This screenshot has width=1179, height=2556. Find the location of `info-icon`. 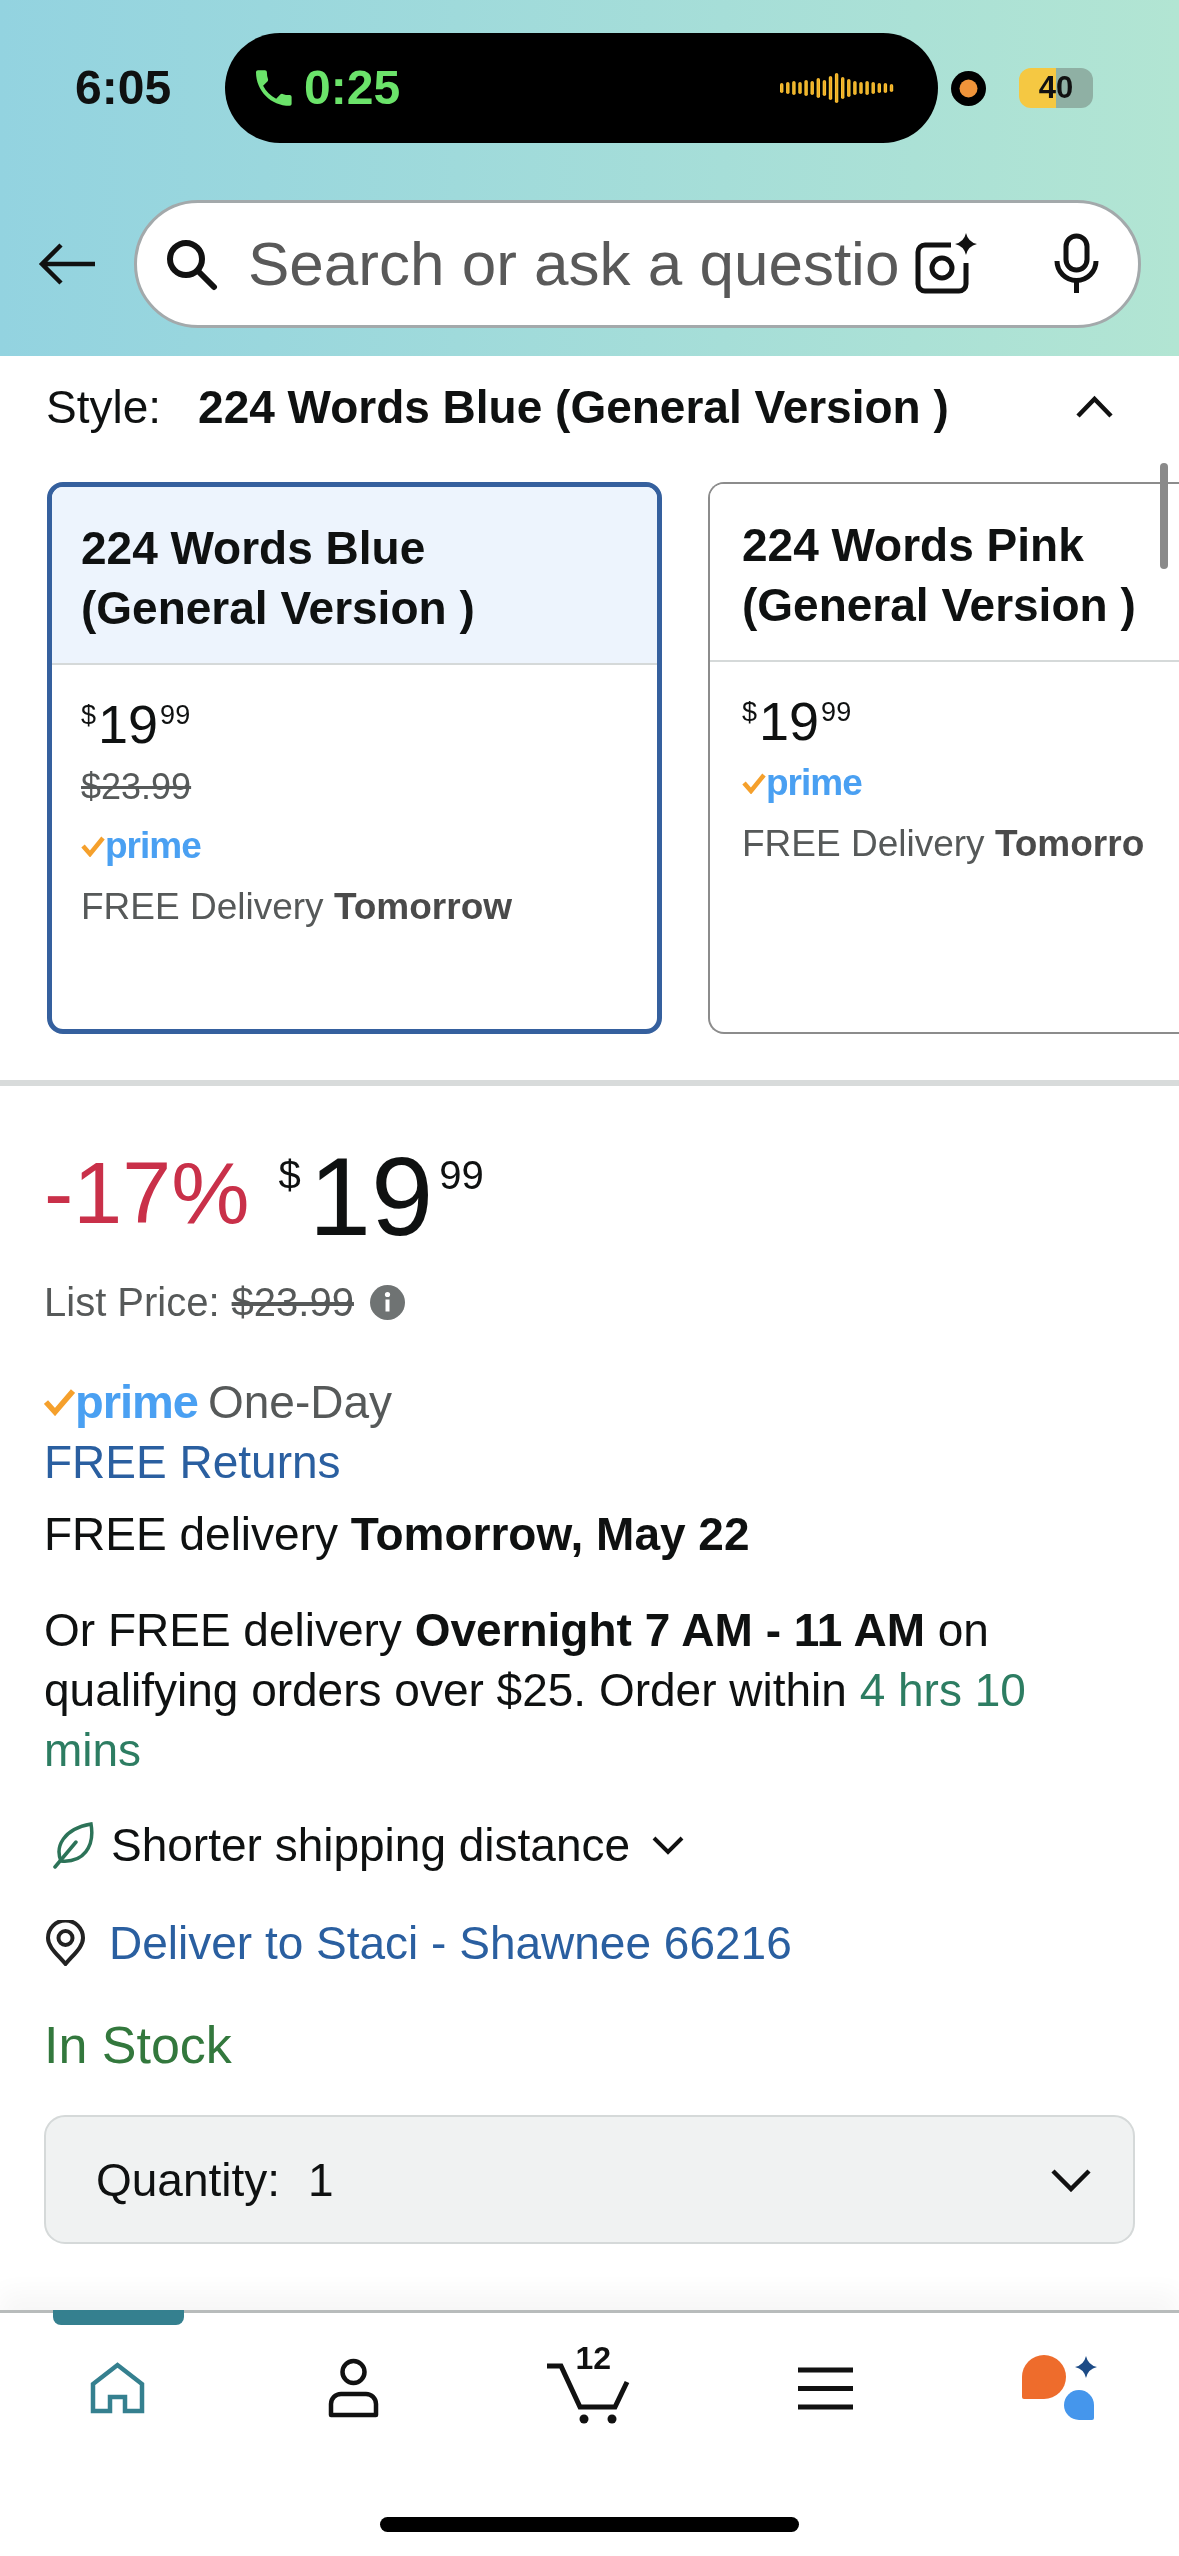

info-icon is located at coordinates (387, 1302).